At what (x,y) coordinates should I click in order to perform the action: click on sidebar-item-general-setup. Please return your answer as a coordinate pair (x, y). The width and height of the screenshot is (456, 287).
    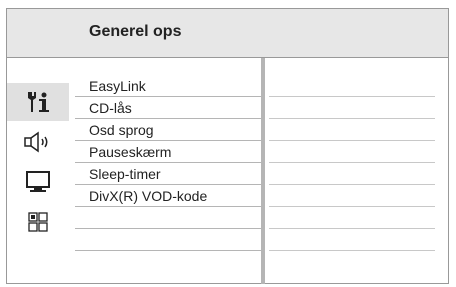
    Looking at the image, I should click on (38, 102).